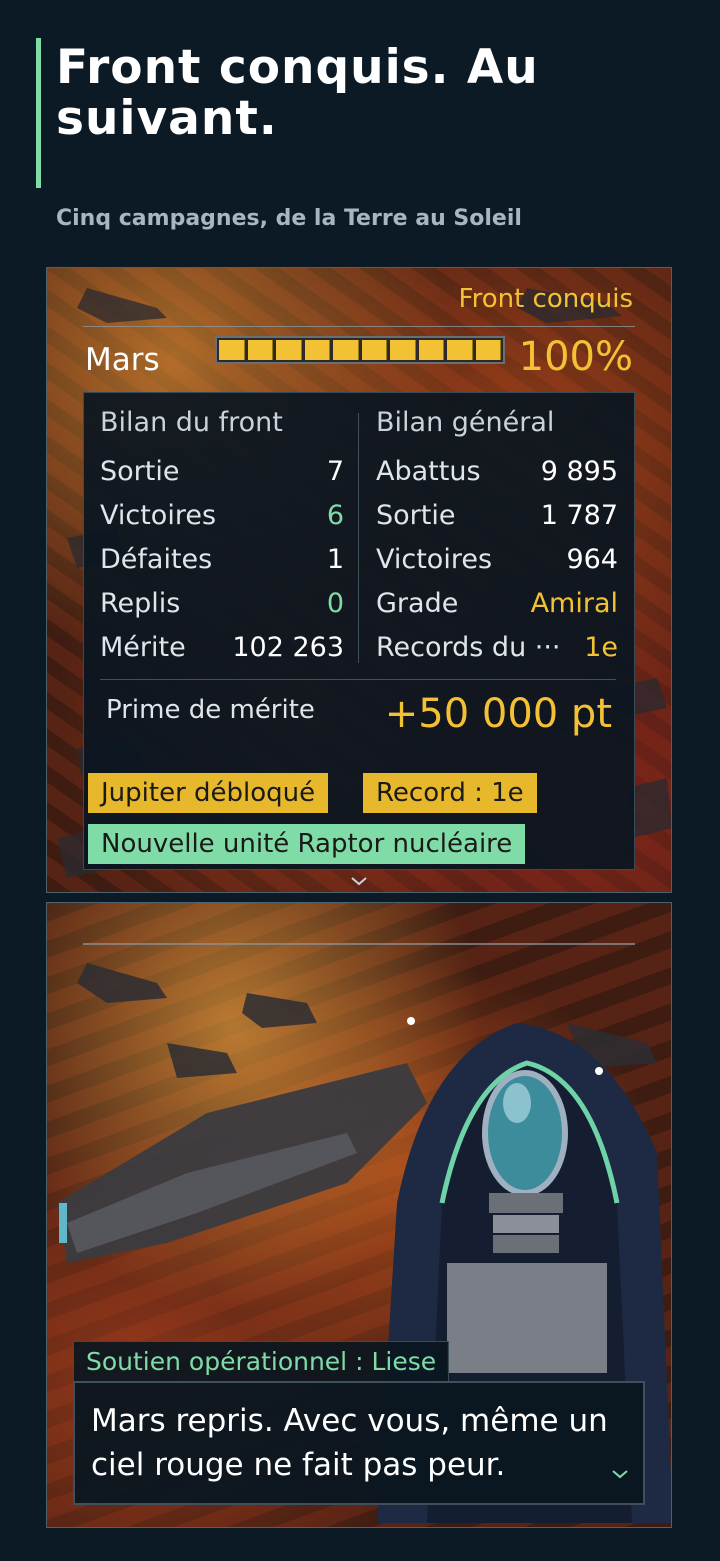 The width and height of the screenshot is (720, 1561). What do you see at coordinates (261, 1362) in the screenshot?
I see `dialog-speaker-name: Soutien opérationnel : Liese` at bounding box center [261, 1362].